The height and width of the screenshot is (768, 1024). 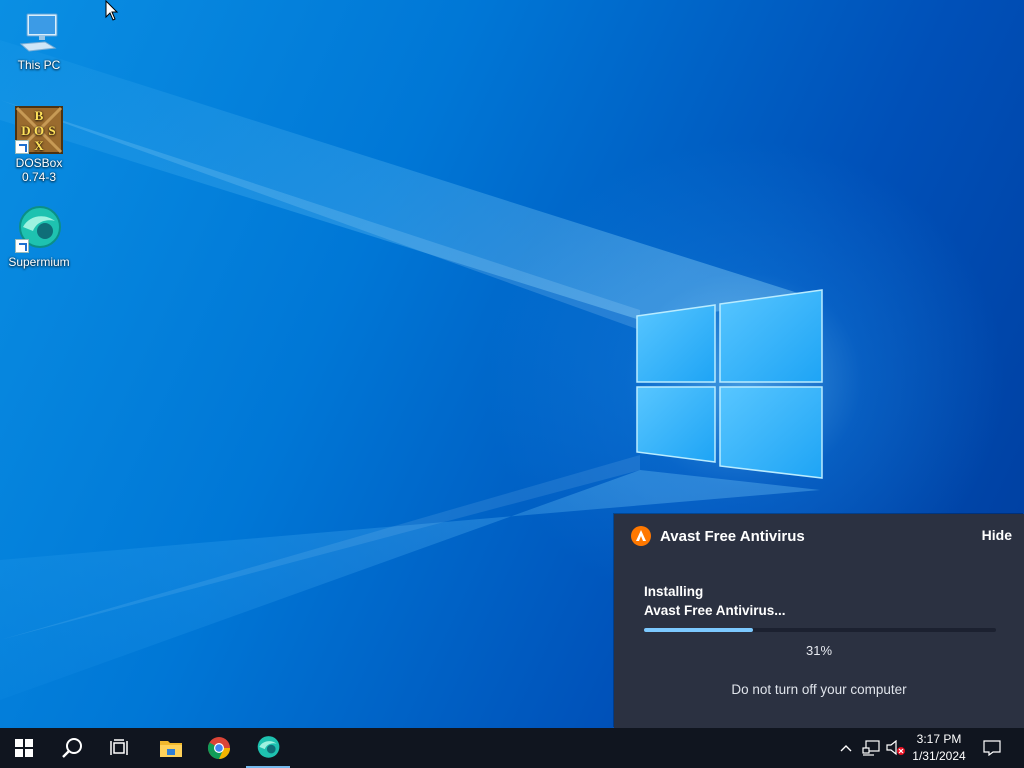 I want to click on notification-icon, so click(x=992, y=748).